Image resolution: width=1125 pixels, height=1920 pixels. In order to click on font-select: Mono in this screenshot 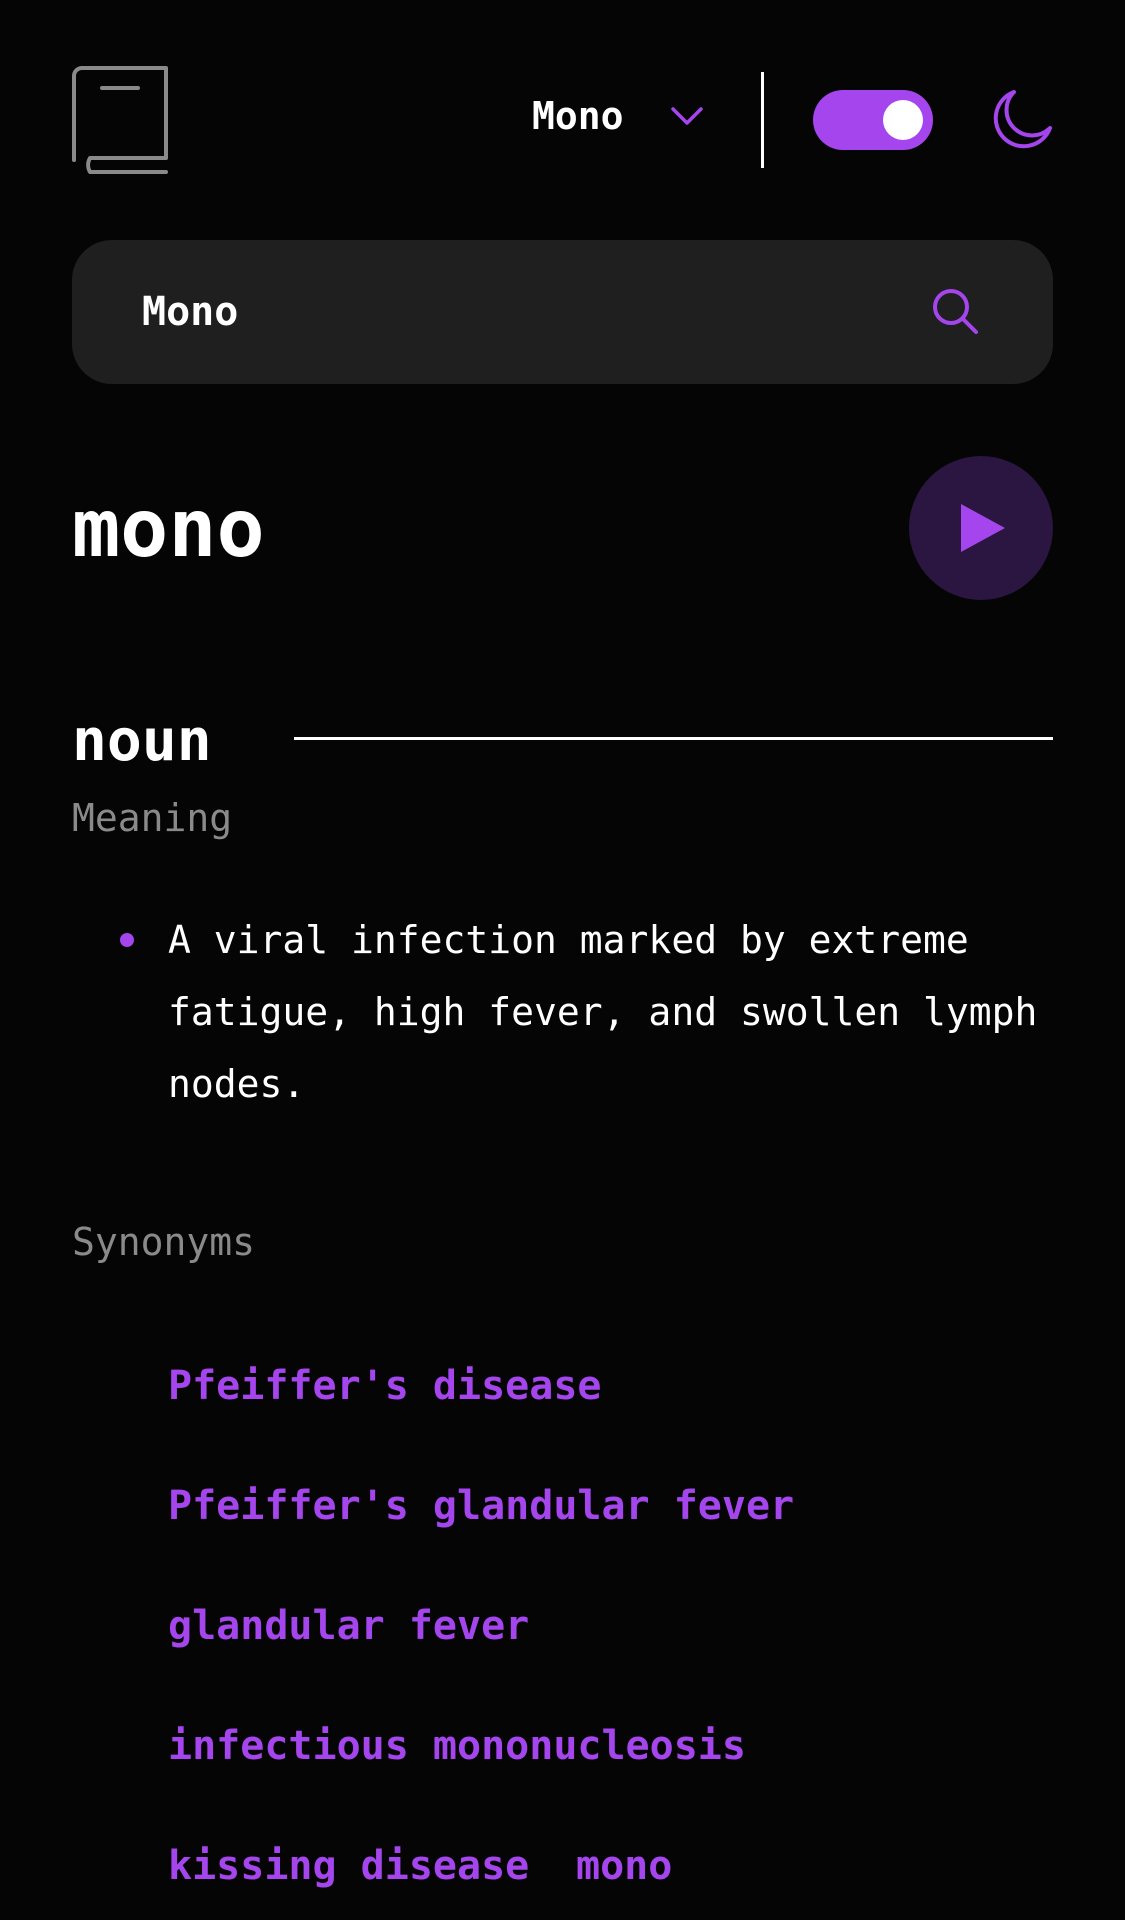, I will do `click(618, 116)`.